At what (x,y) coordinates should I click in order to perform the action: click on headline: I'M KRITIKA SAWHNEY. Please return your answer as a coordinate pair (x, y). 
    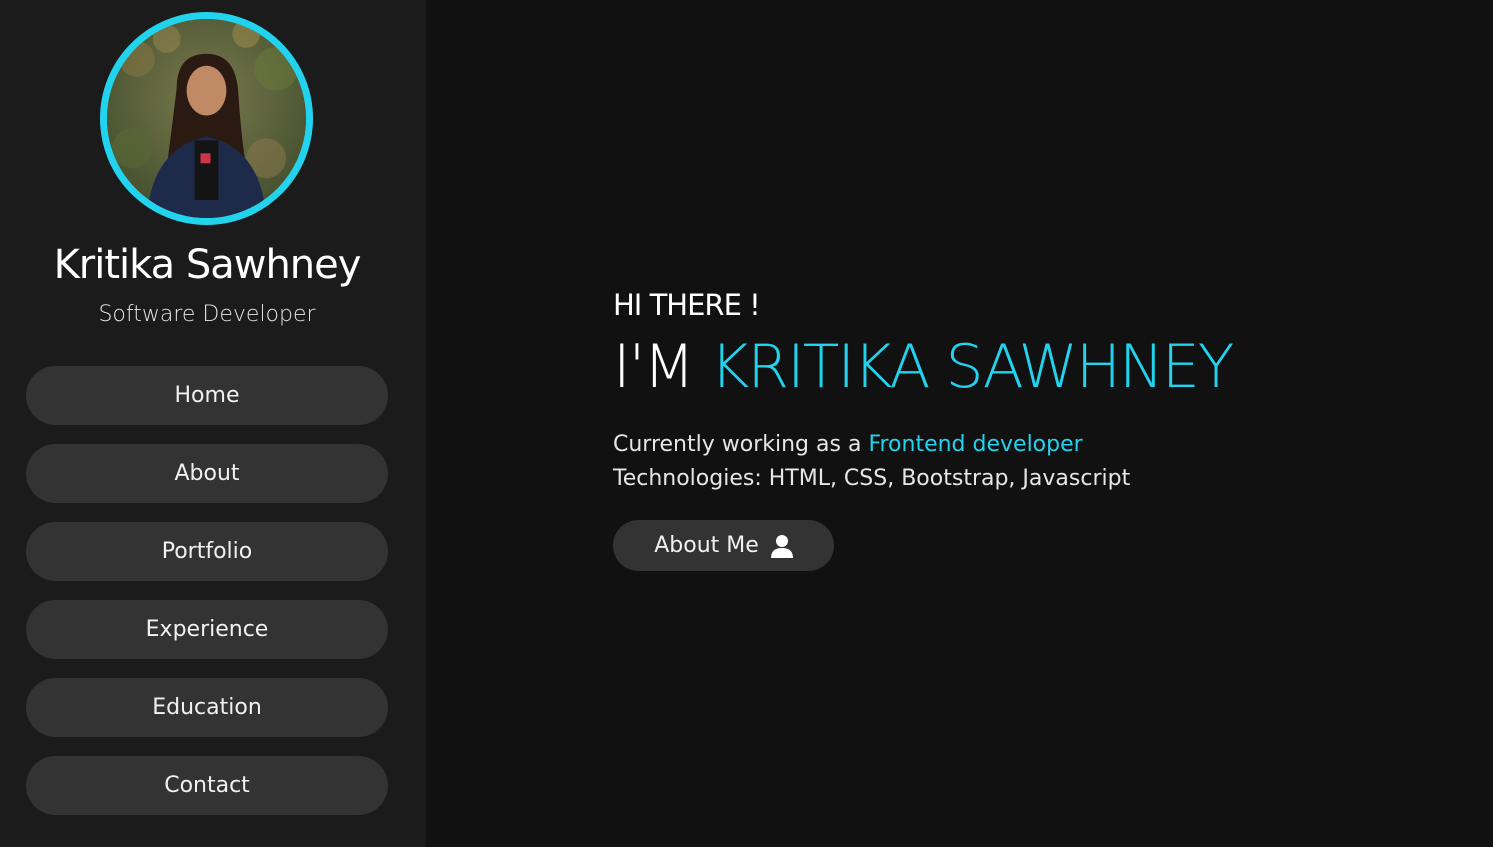
    Looking at the image, I should click on (923, 367).